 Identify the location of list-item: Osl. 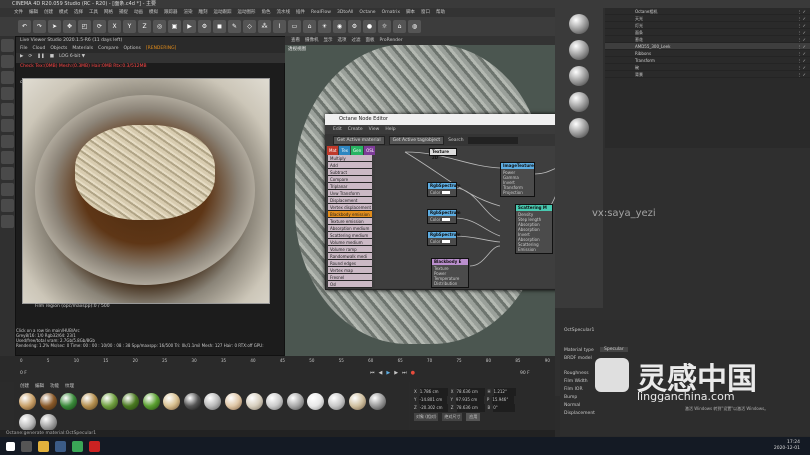
(350, 284).